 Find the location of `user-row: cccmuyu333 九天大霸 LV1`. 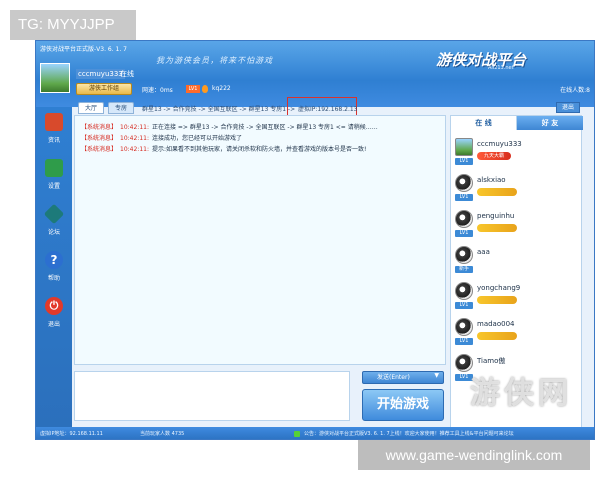

user-row: cccmuyu333 九天大霸 LV1 is located at coordinates (515, 153).